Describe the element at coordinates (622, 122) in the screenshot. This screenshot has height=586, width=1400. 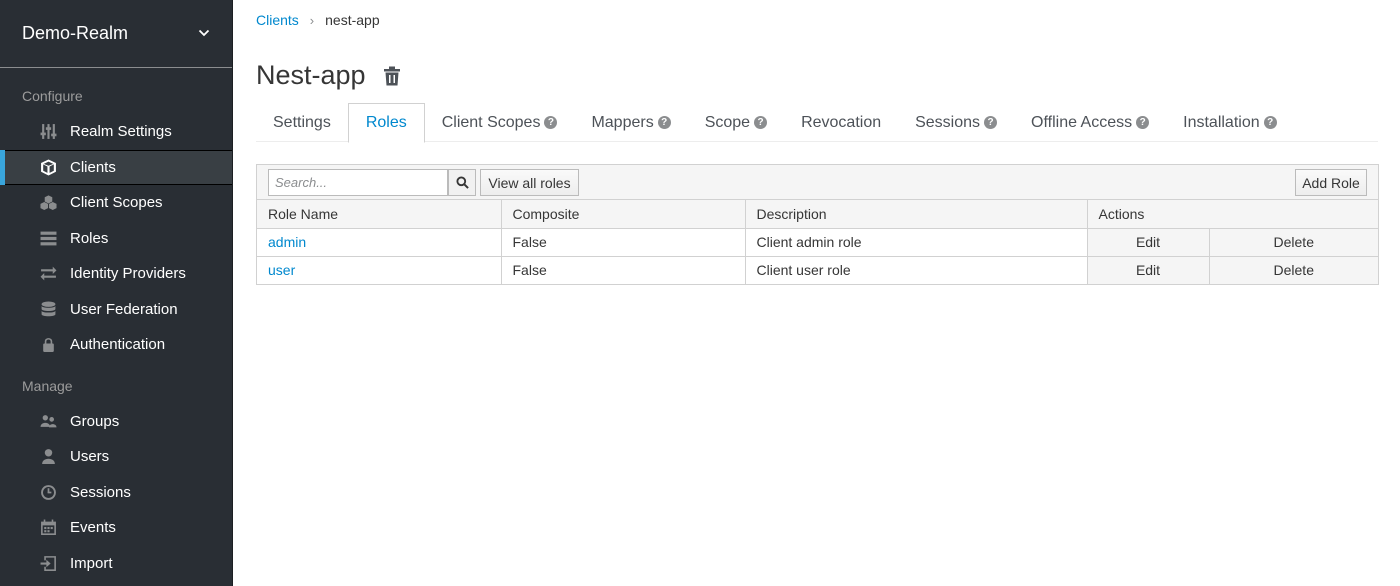
I see `tab-label: Mappers` at that location.